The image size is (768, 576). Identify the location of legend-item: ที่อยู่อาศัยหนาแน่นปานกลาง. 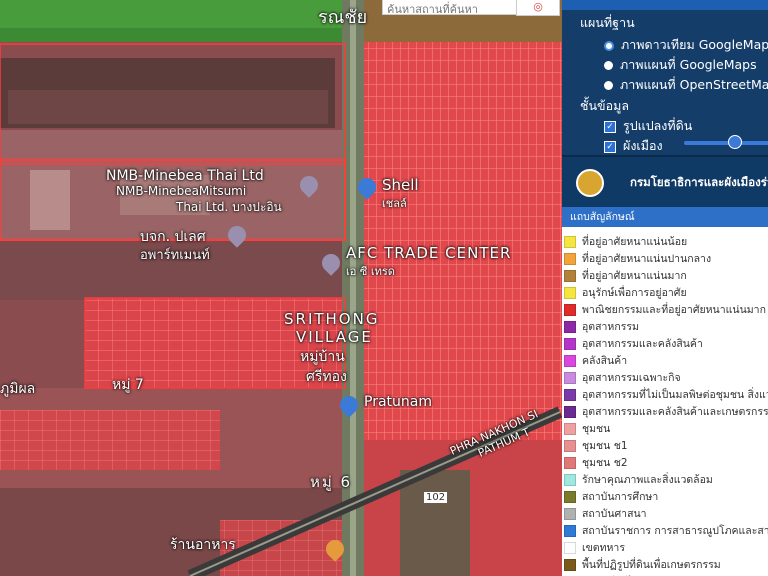
(637, 258).